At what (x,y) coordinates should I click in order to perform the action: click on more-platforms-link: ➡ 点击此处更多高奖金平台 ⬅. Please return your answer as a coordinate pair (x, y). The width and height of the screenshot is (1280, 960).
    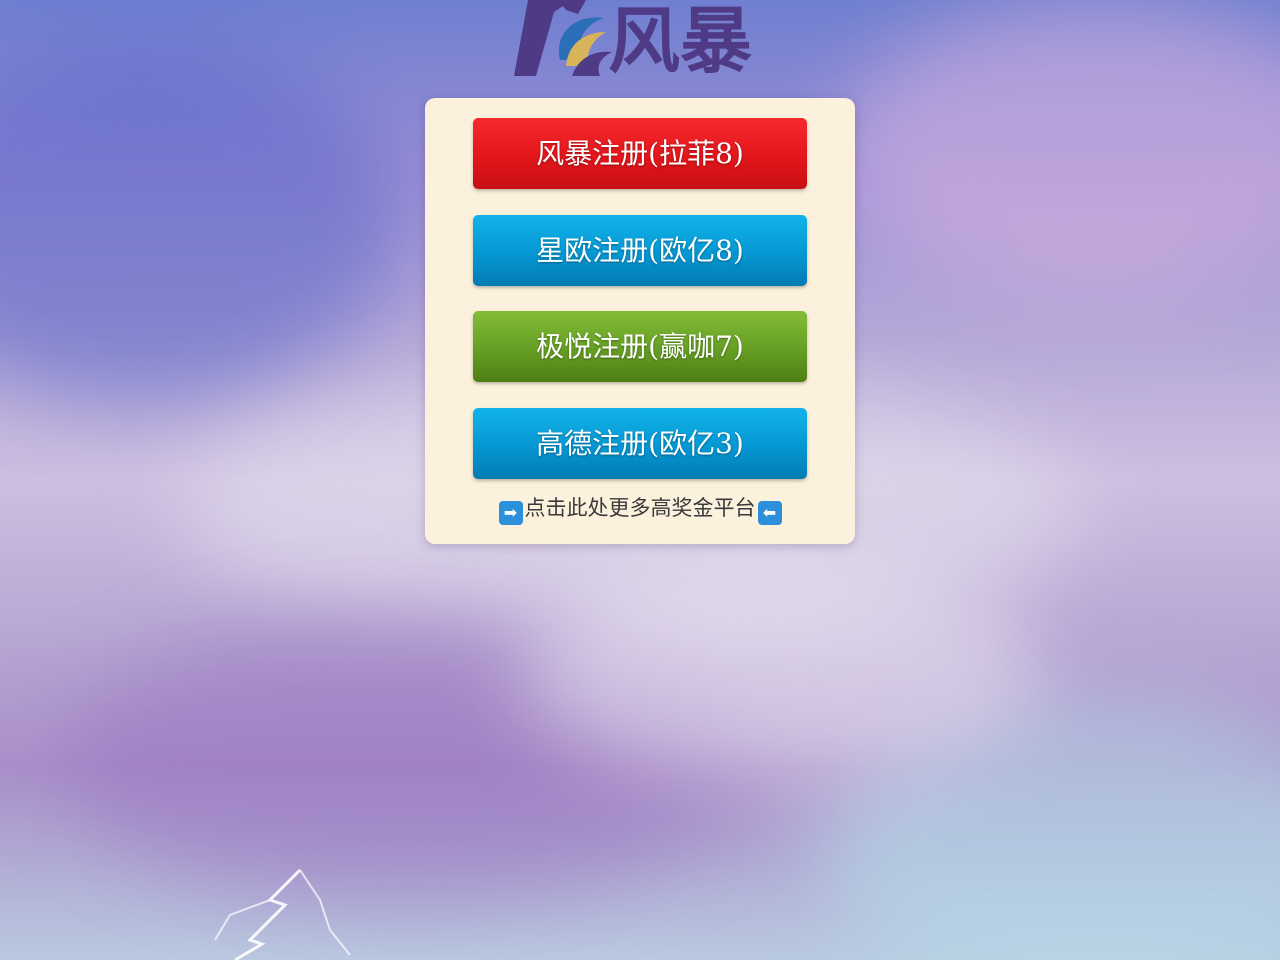
    Looking at the image, I should click on (640, 509).